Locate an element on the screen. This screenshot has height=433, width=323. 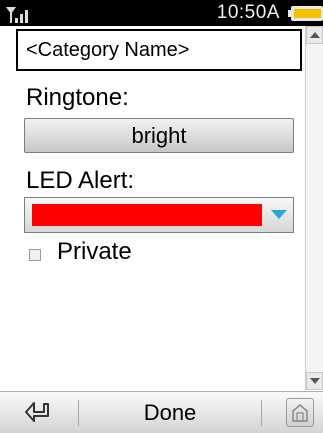
done-button: Done is located at coordinates (170, 412).